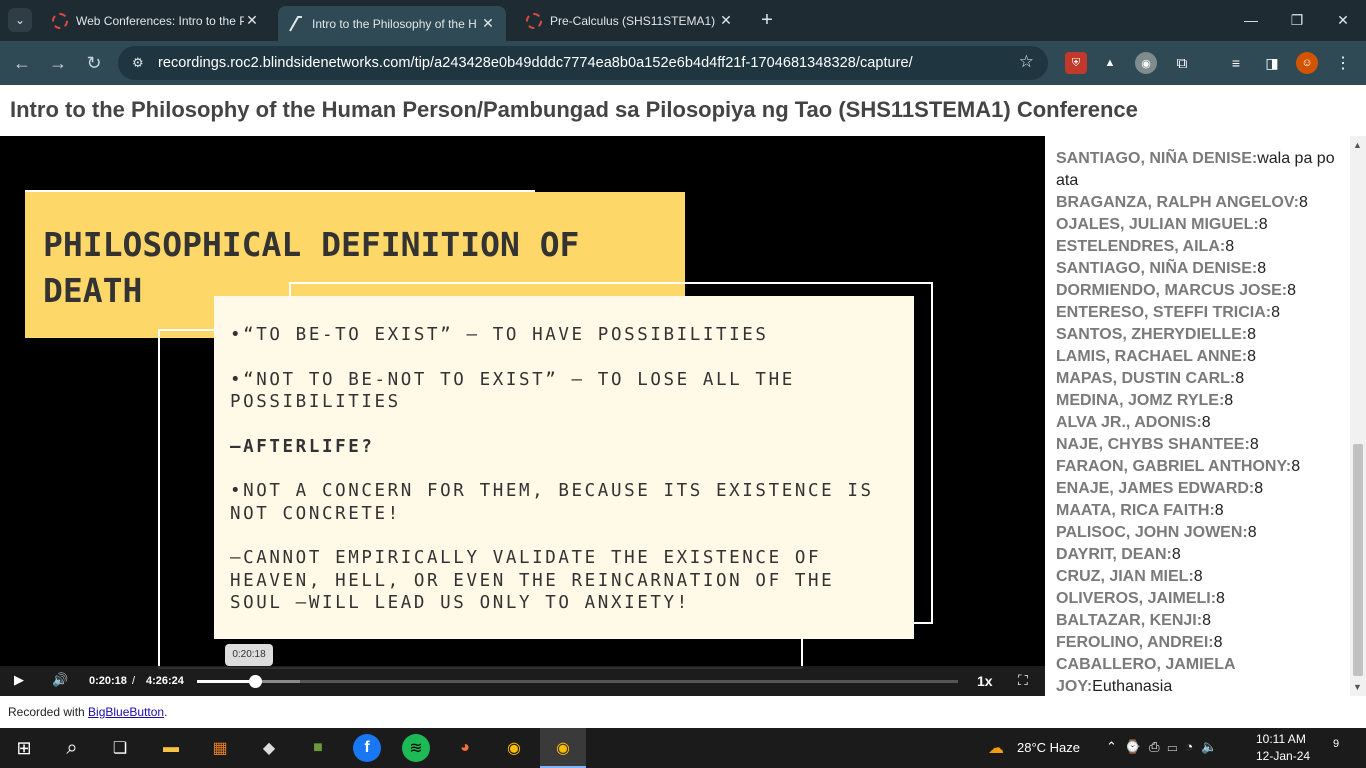  What do you see at coordinates (166, 712) in the screenshot?
I see `footer-period: .` at bounding box center [166, 712].